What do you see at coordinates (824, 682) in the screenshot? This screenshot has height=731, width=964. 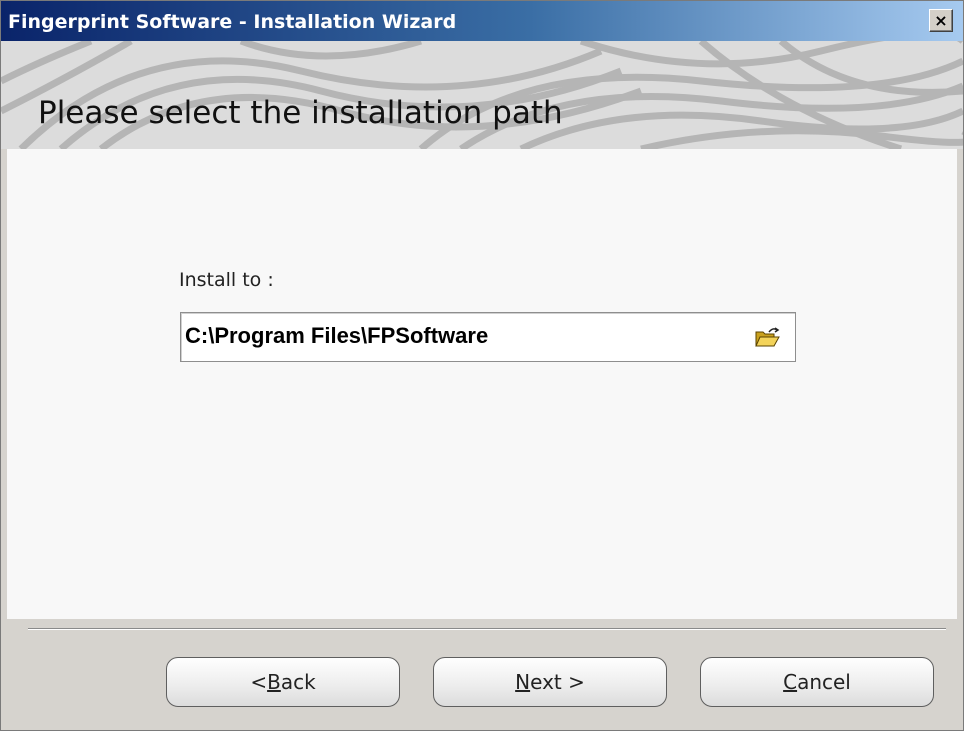 I see `cancel-button-rest: ancel` at bounding box center [824, 682].